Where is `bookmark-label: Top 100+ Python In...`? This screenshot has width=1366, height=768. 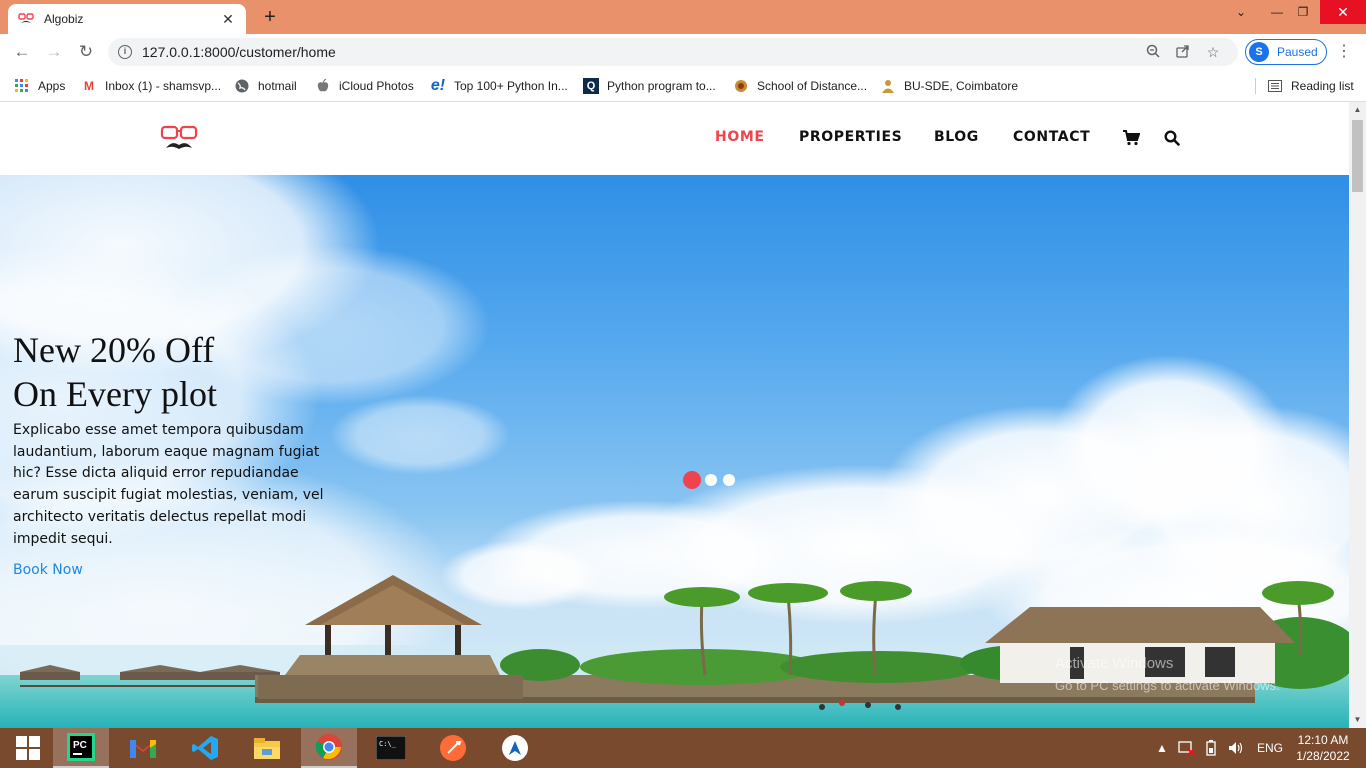
bookmark-label: Top 100+ Python In... is located at coordinates (511, 86).